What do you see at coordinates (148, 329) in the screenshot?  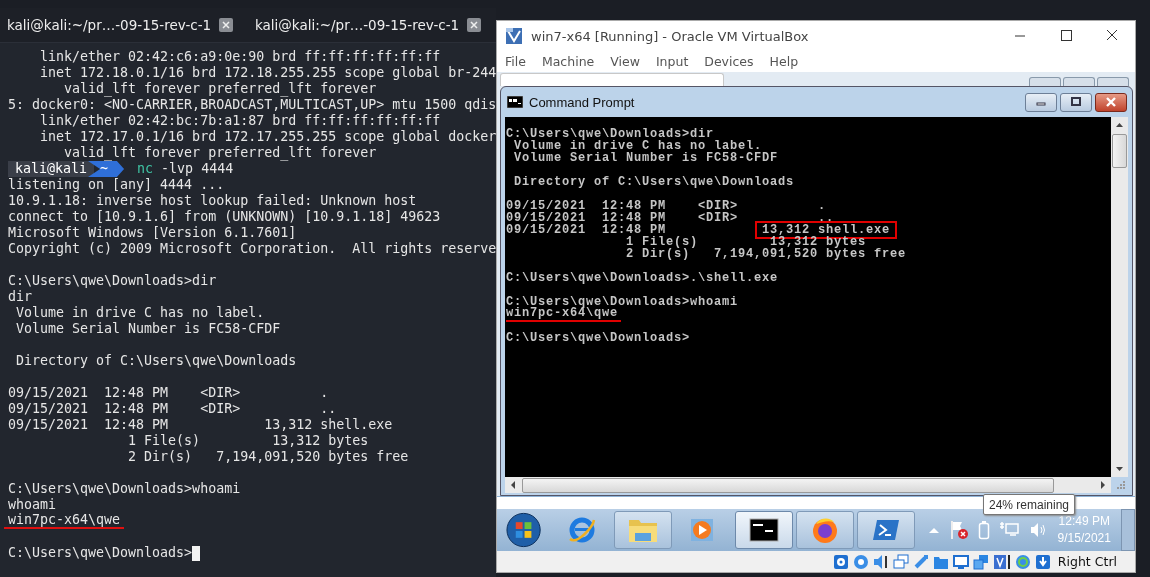 I see `terminal-text: Volume Serial Number is FC58-CFDF` at bounding box center [148, 329].